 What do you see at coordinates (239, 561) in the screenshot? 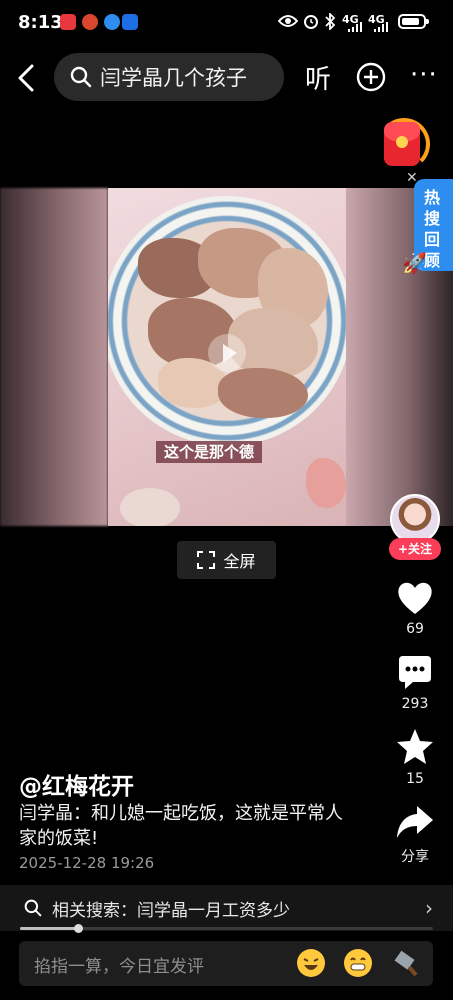
I see `fullscreen-label: 全屏` at bounding box center [239, 561].